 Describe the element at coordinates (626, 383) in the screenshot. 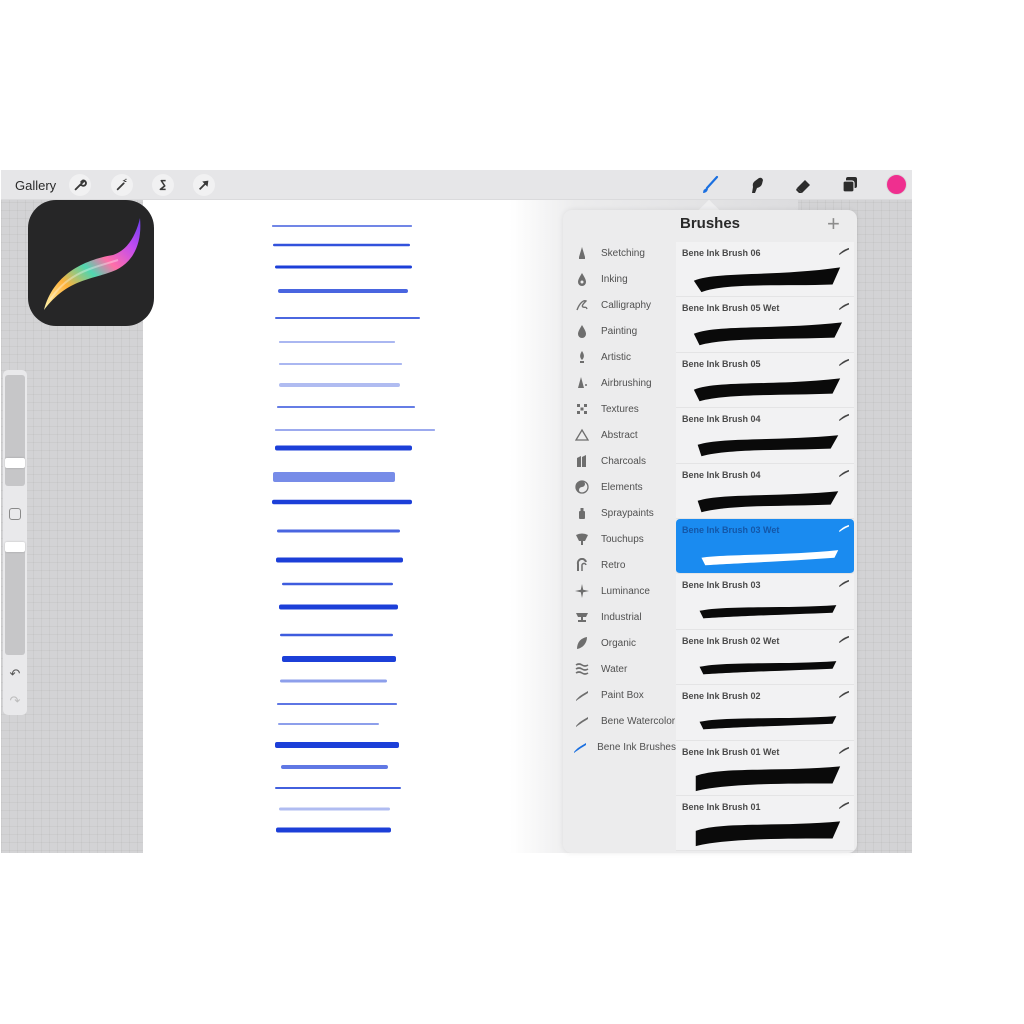

I see `category-label: Airbrushing` at that location.